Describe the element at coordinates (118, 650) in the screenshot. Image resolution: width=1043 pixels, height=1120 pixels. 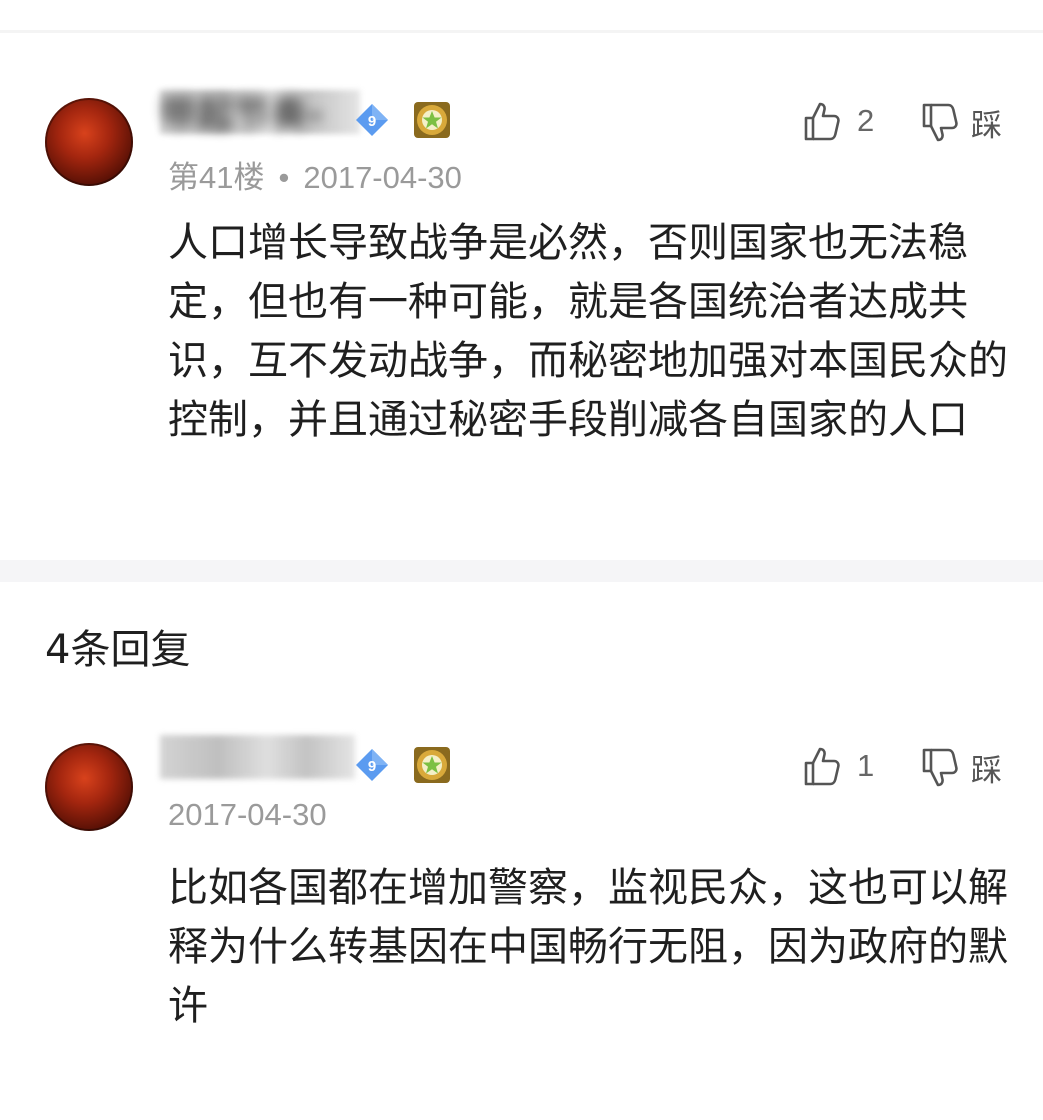
I see `replies-header: 4条回复` at that location.